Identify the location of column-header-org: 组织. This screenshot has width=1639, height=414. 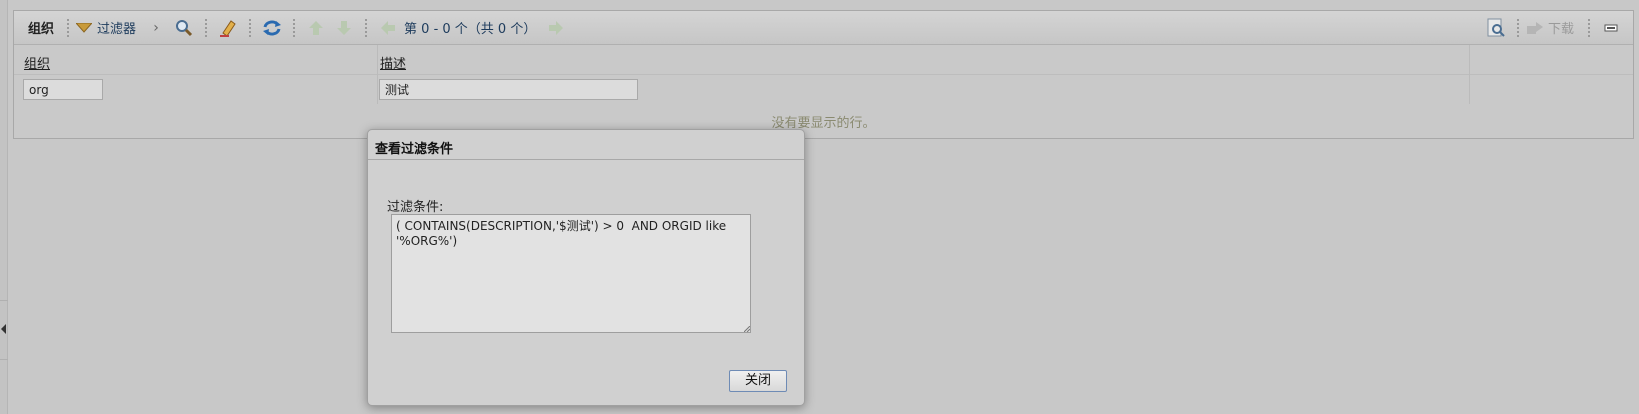
(37, 62).